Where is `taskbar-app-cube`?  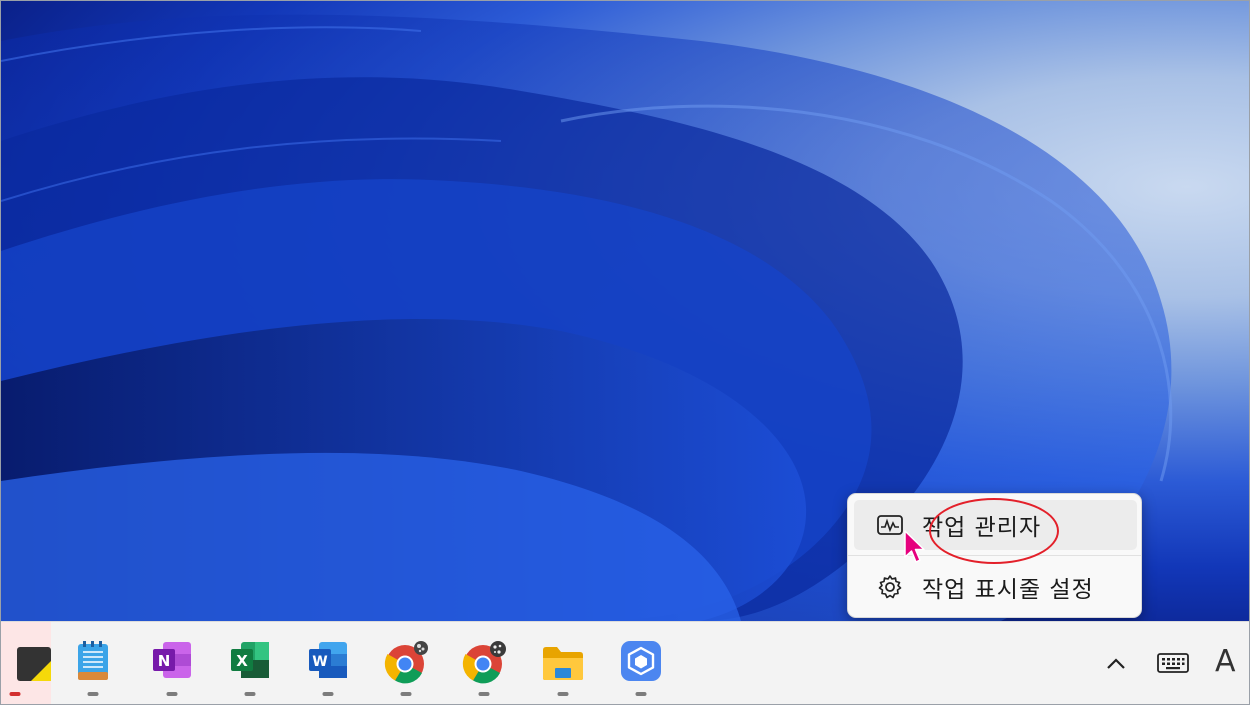
taskbar-app-cube is located at coordinates (641, 663).